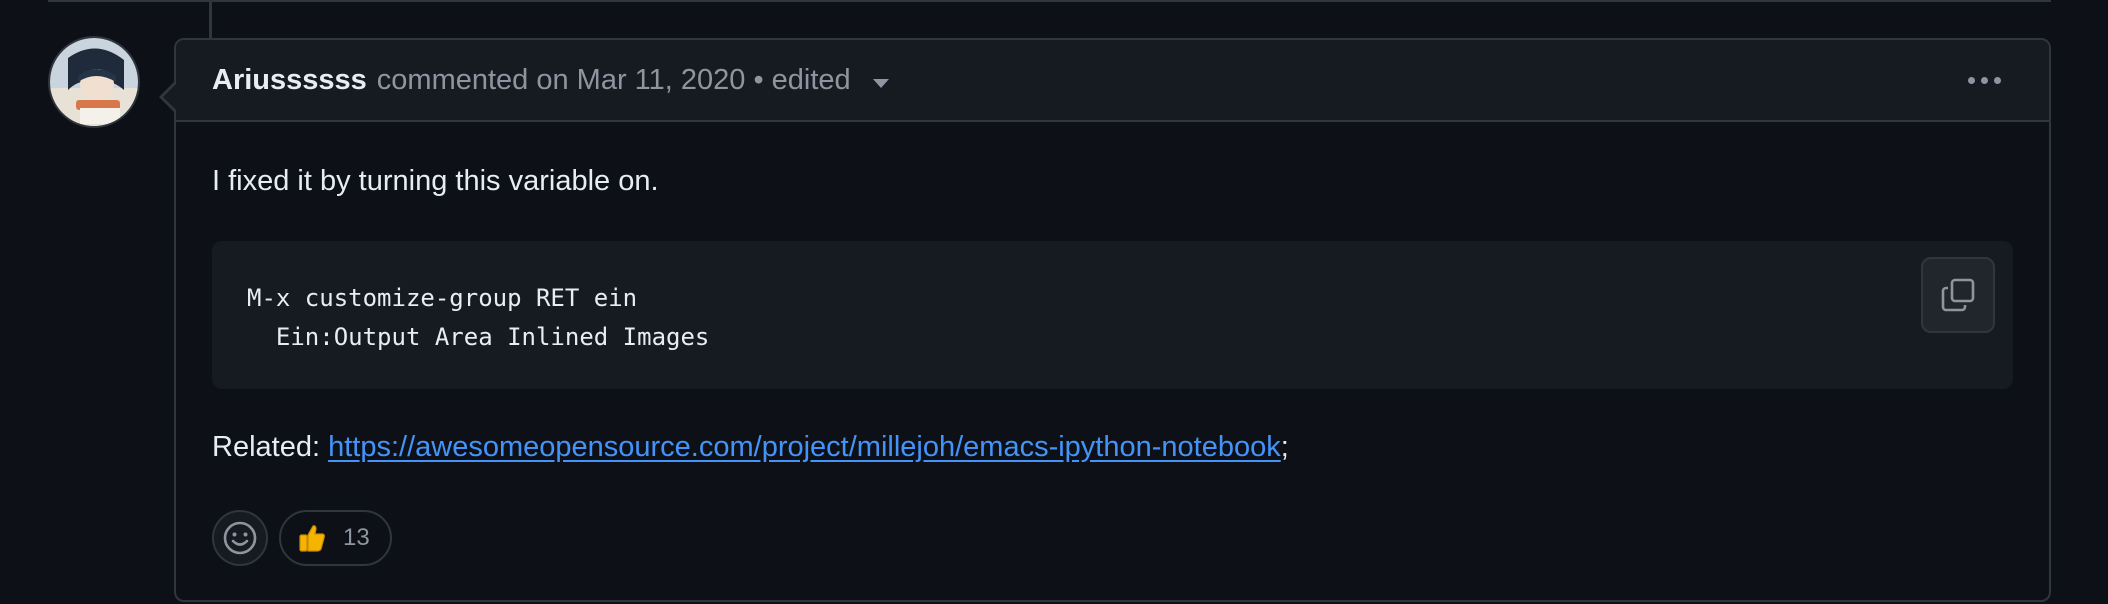 This screenshot has height=604, width=2108. What do you see at coordinates (614, 80) in the screenshot?
I see `comment-meta: commented on Mar 11, 2020 • edited` at bounding box center [614, 80].